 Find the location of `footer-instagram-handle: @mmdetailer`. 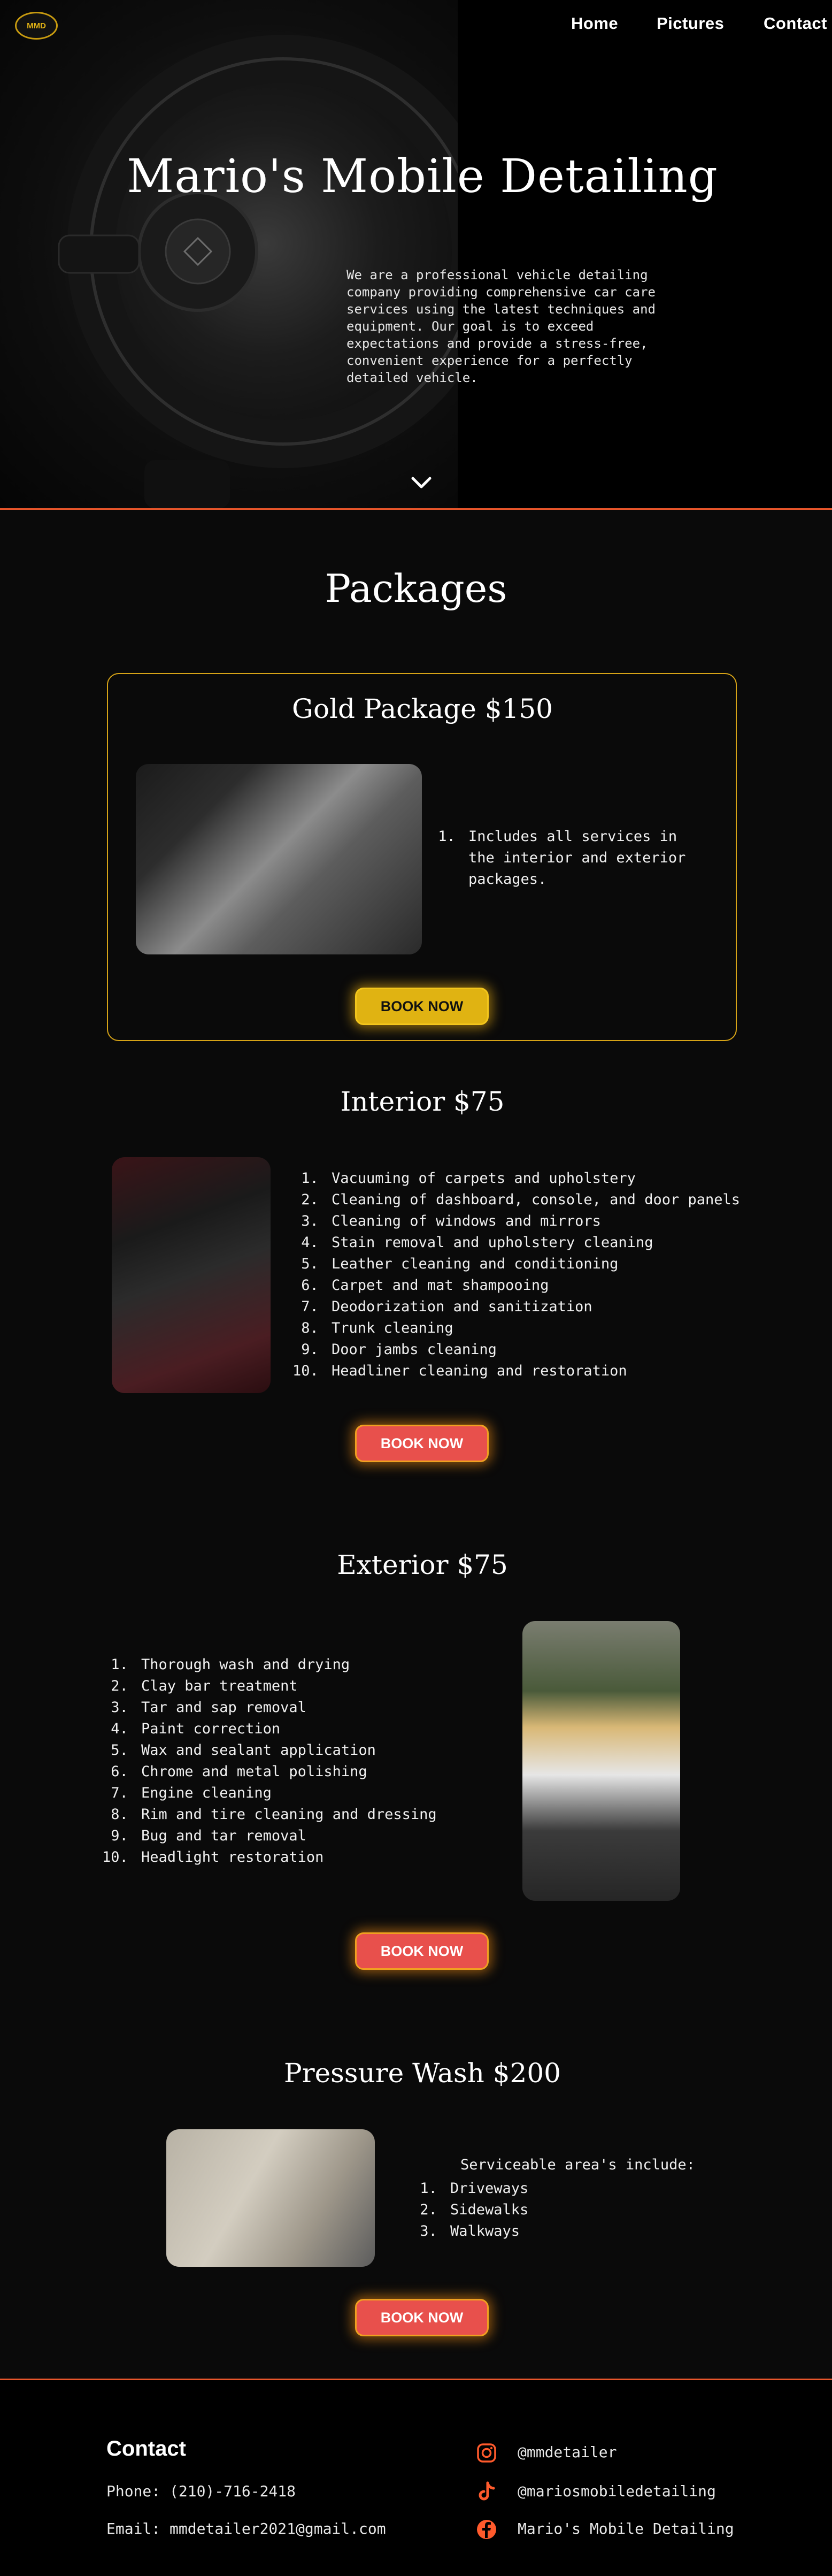

footer-instagram-handle: @mmdetailer is located at coordinates (567, 2452).